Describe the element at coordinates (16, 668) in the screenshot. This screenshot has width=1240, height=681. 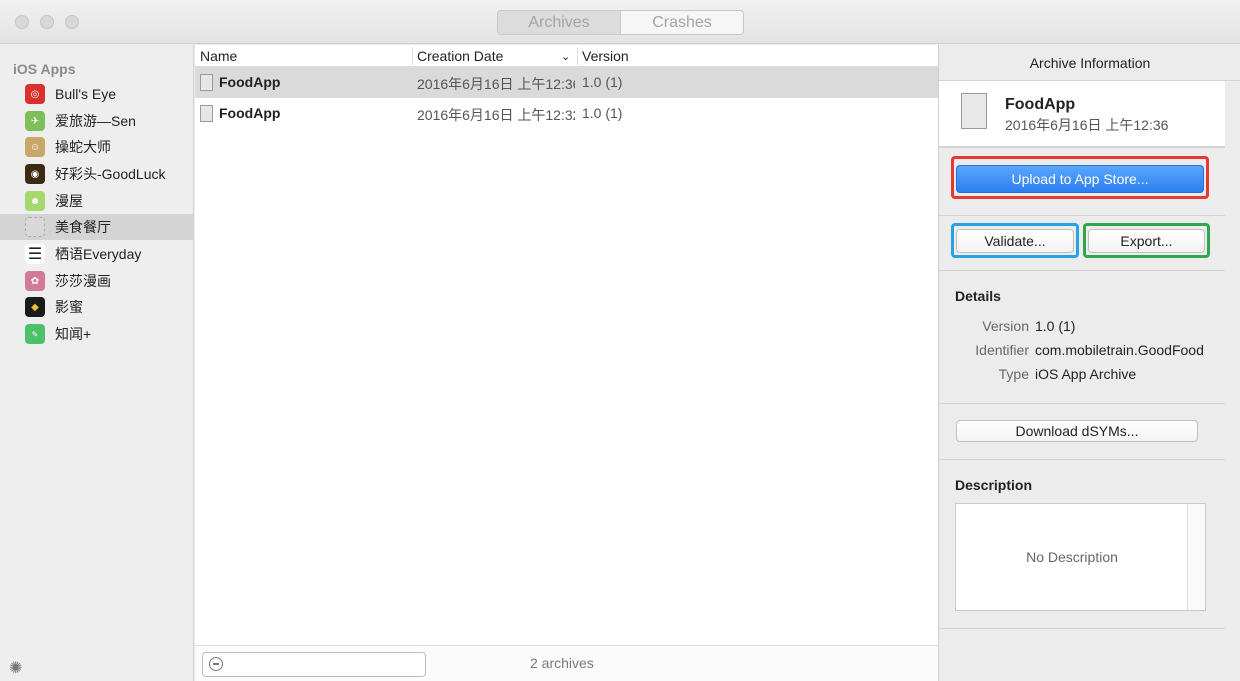
I see `loading-spinner-icon: ✺` at that location.